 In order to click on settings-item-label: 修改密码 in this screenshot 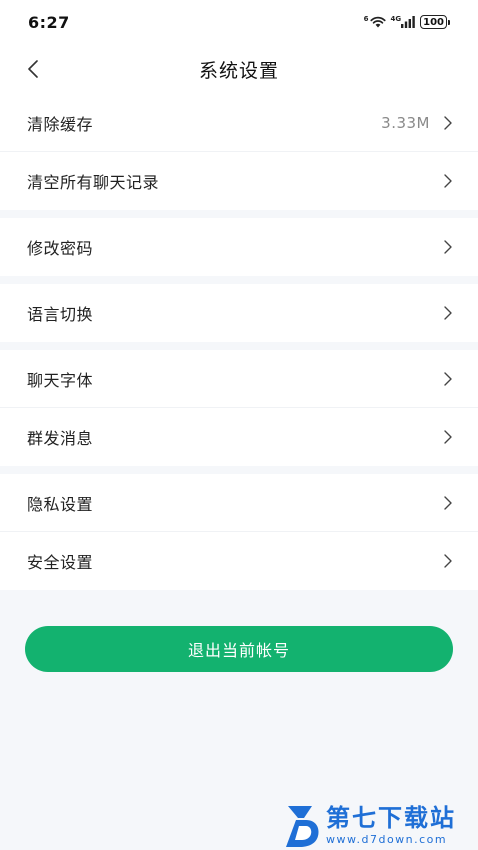, I will do `click(60, 248)`.